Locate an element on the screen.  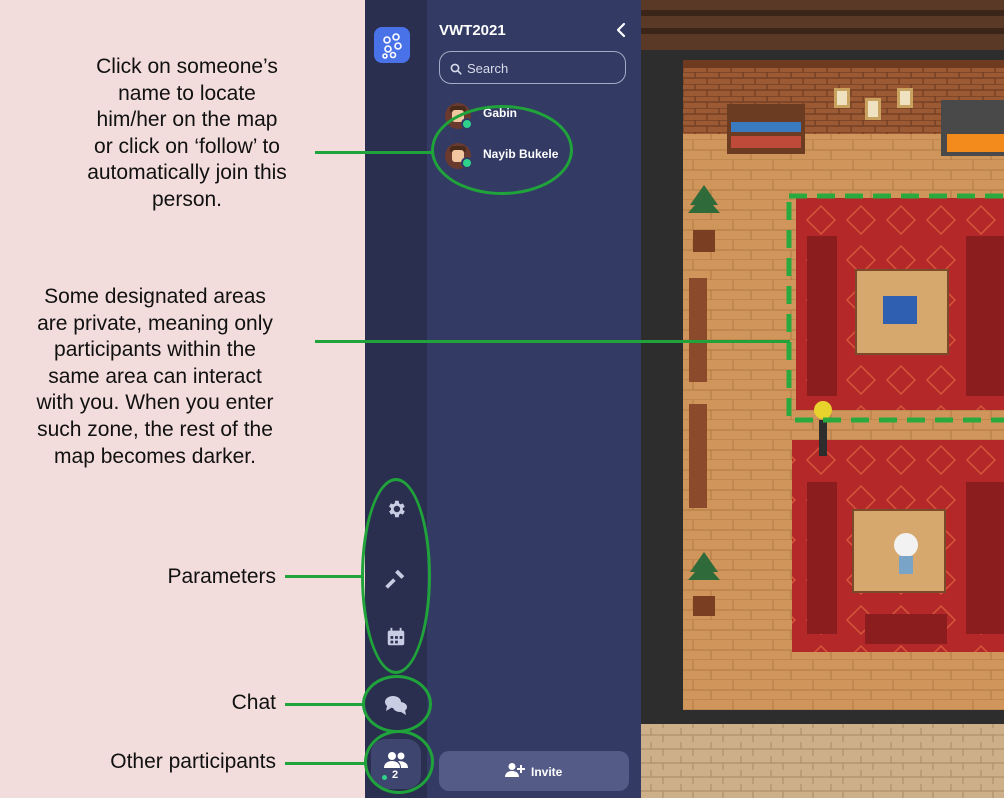
pointer-line-names is located at coordinates (374, 152).